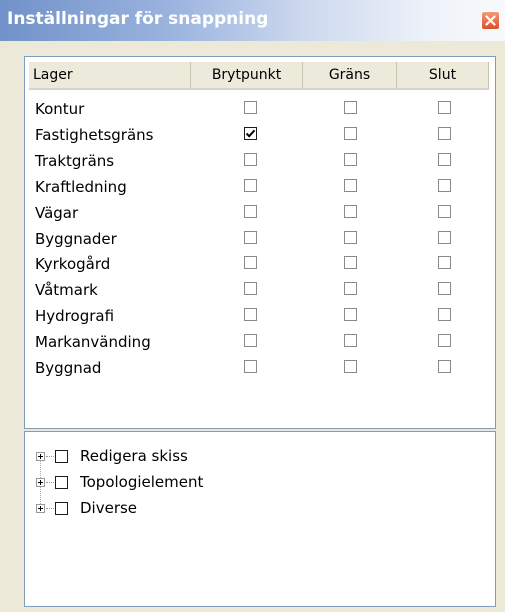 This screenshot has height=612, width=505. Describe the element at coordinates (109, 508) in the screenshot. I see `tree-item-label: Diverse` at that location.